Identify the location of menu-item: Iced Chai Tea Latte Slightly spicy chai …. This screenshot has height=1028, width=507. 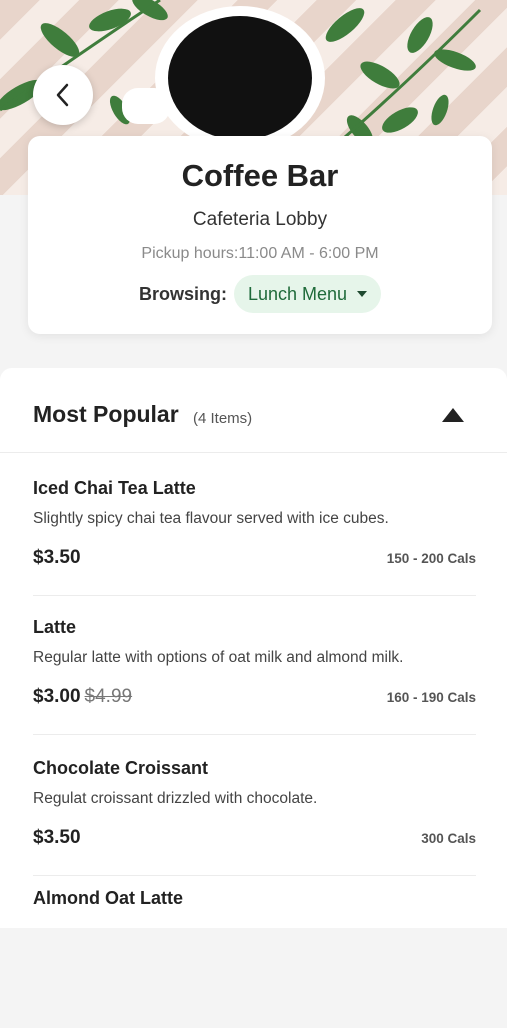
(254, 548).